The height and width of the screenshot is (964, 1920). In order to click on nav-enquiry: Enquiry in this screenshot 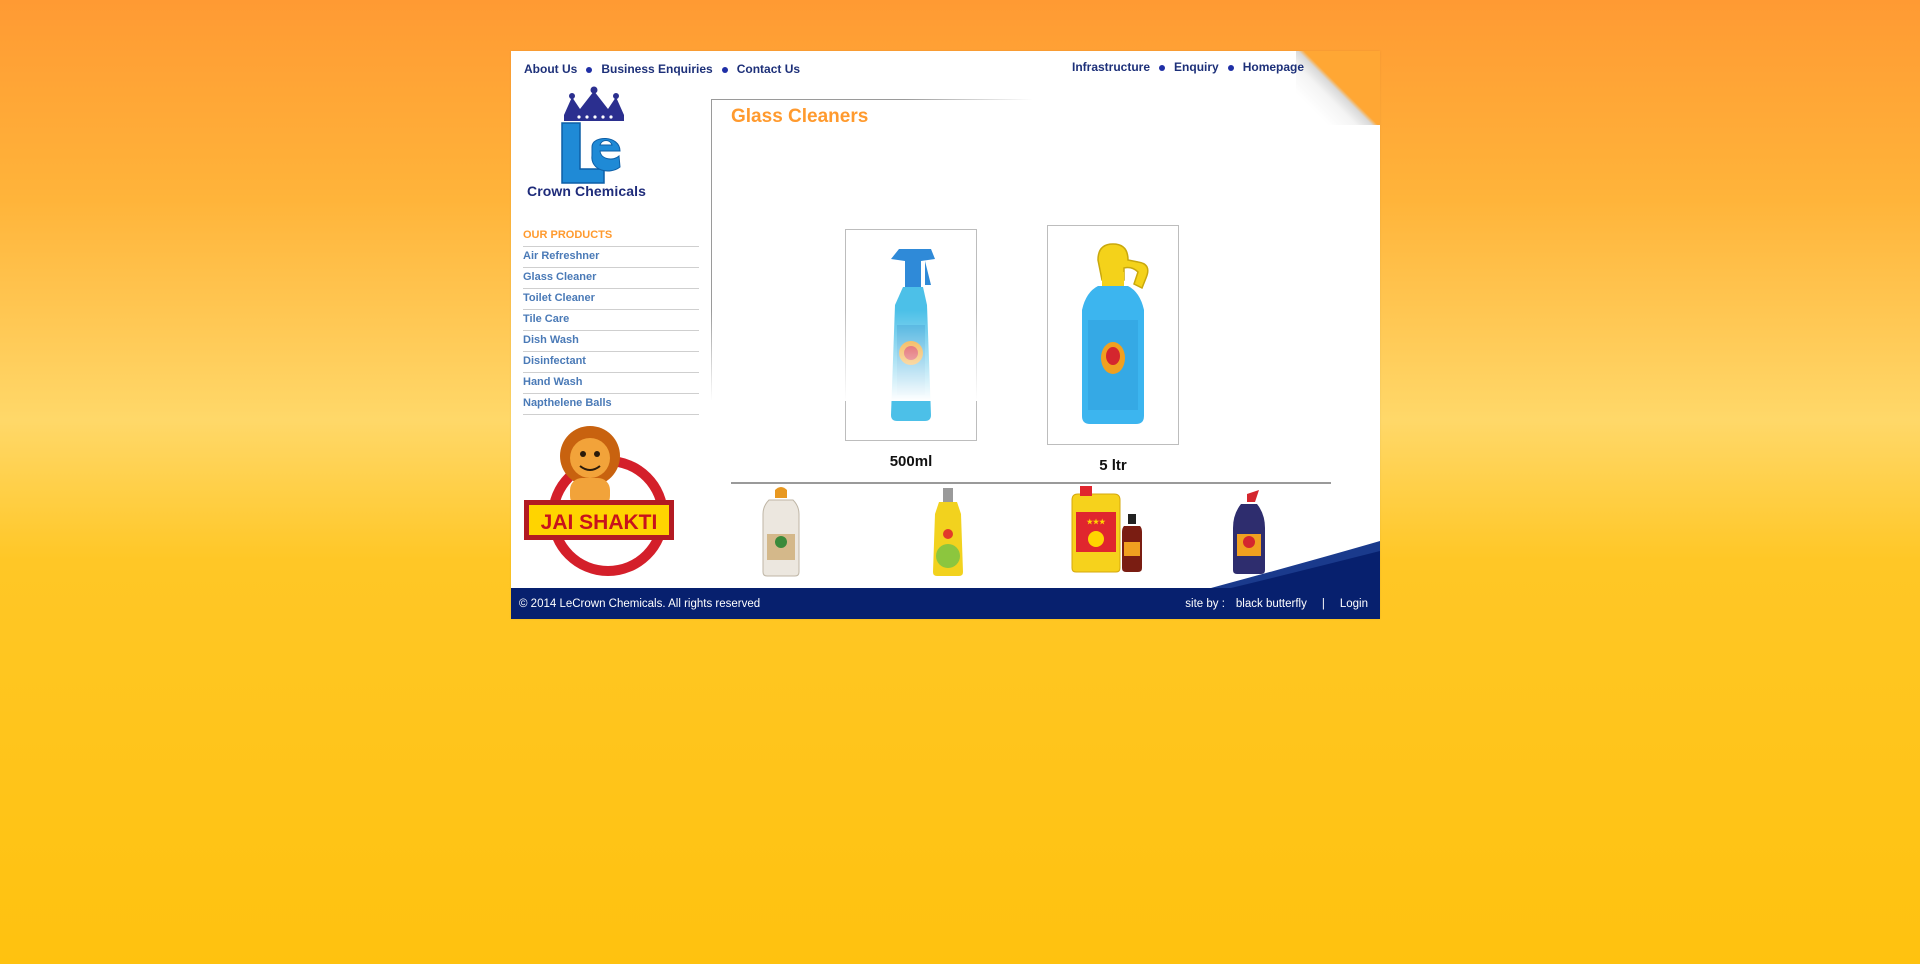, I will do `click(1196, 67)`.